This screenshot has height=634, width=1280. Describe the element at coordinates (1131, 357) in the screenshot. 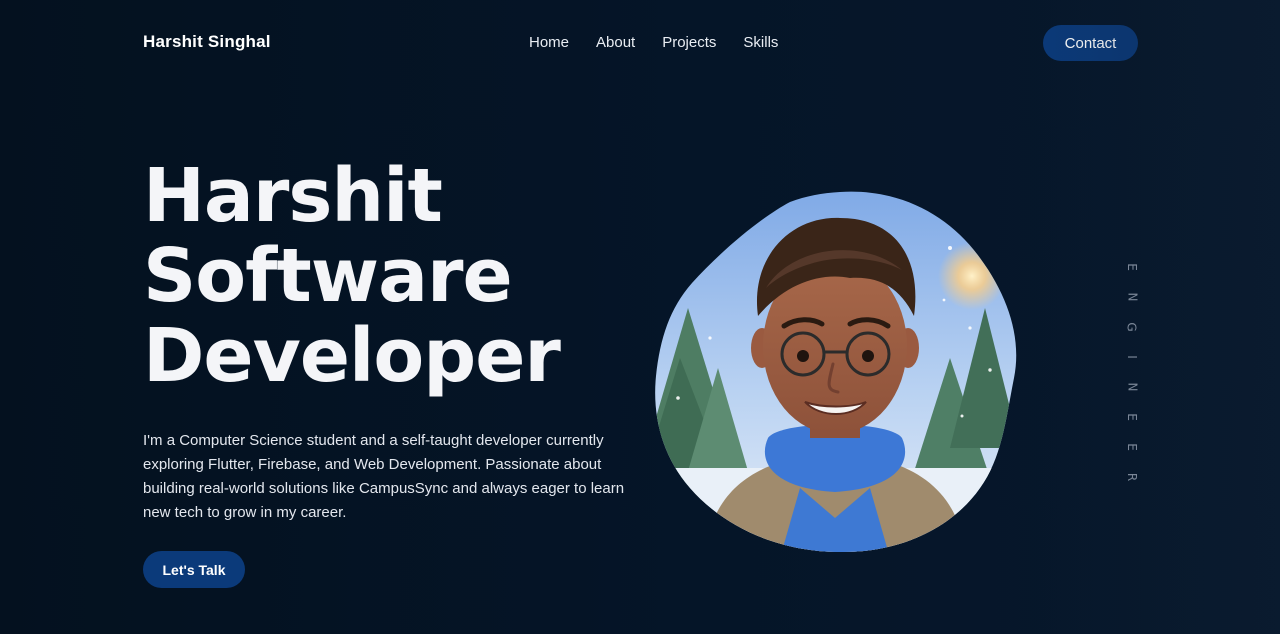

I see `vertical-letter: I` at that location.